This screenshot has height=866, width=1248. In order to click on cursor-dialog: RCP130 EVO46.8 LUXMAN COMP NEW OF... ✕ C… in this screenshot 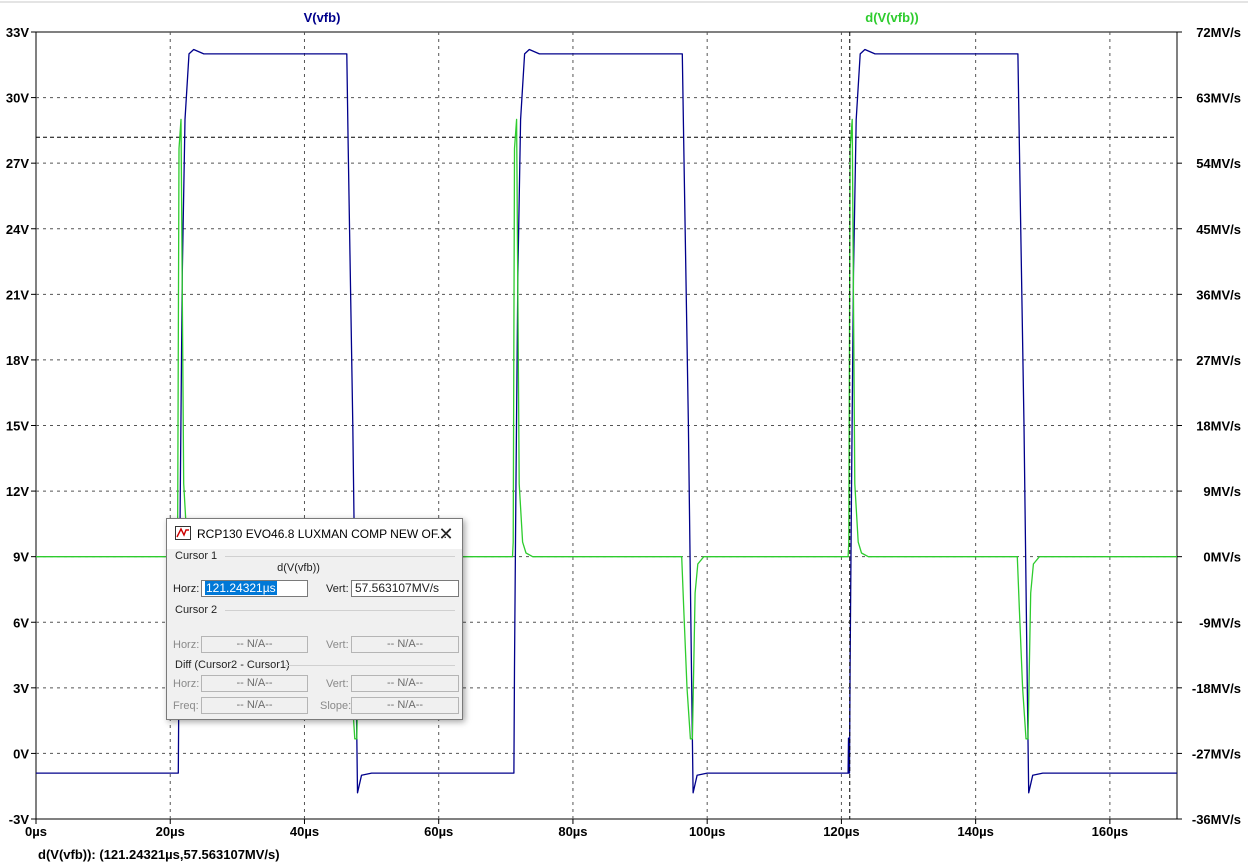, I will do `click(314, 619)`.